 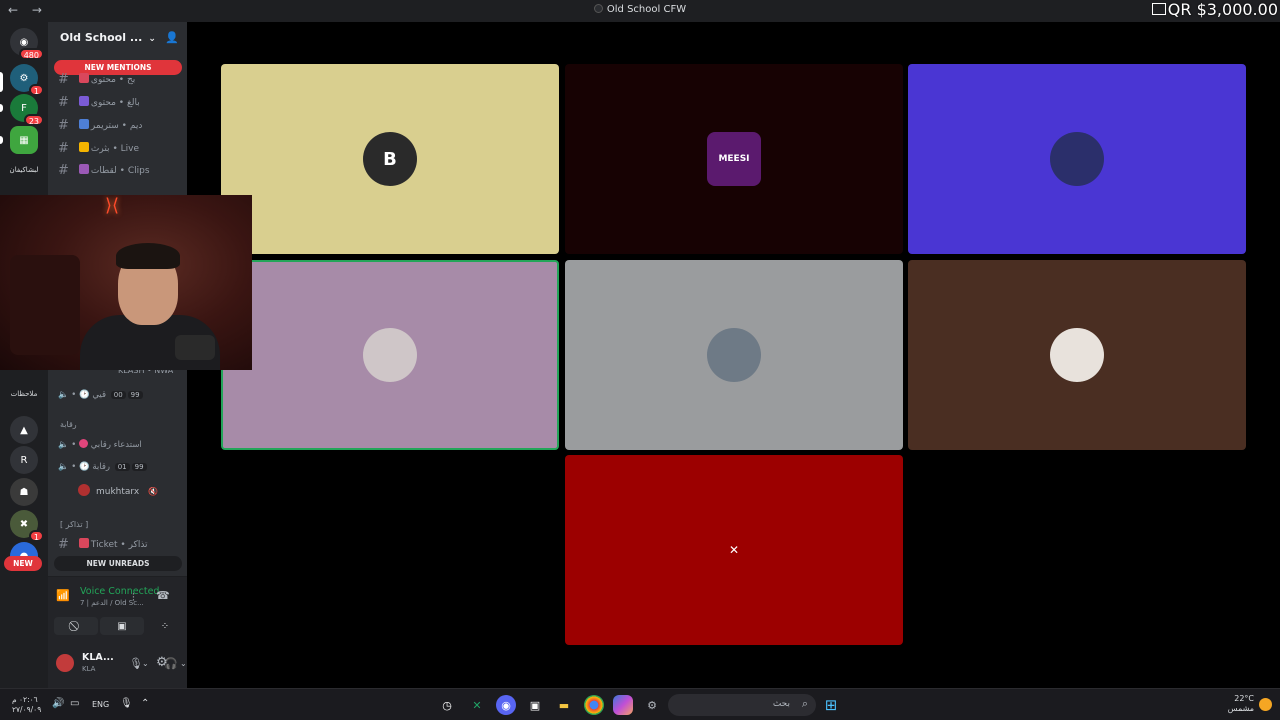 What do you see at coordinates (24, 430) in the screenshot?
I see `server-icon-3: ▲` at bounding box center [24, 430].